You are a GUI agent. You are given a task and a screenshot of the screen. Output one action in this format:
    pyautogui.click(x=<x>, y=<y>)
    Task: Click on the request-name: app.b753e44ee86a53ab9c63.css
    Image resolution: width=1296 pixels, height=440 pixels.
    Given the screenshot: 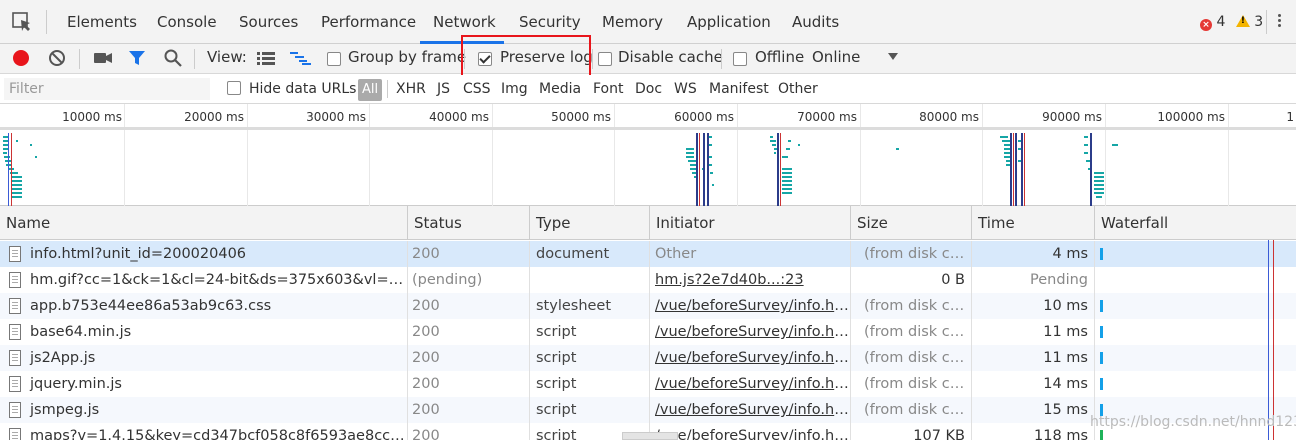 What is the action you would take?
    pyautogui.click(x=204, y=306)
    